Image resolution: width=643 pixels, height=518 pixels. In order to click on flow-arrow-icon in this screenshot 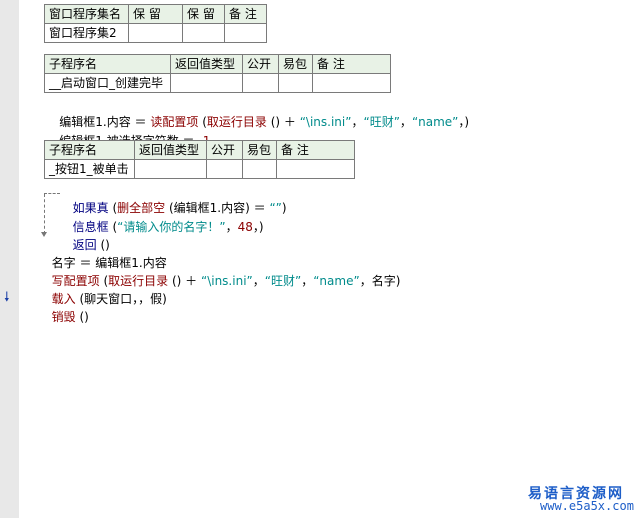, I will do `click(44, 234)`.